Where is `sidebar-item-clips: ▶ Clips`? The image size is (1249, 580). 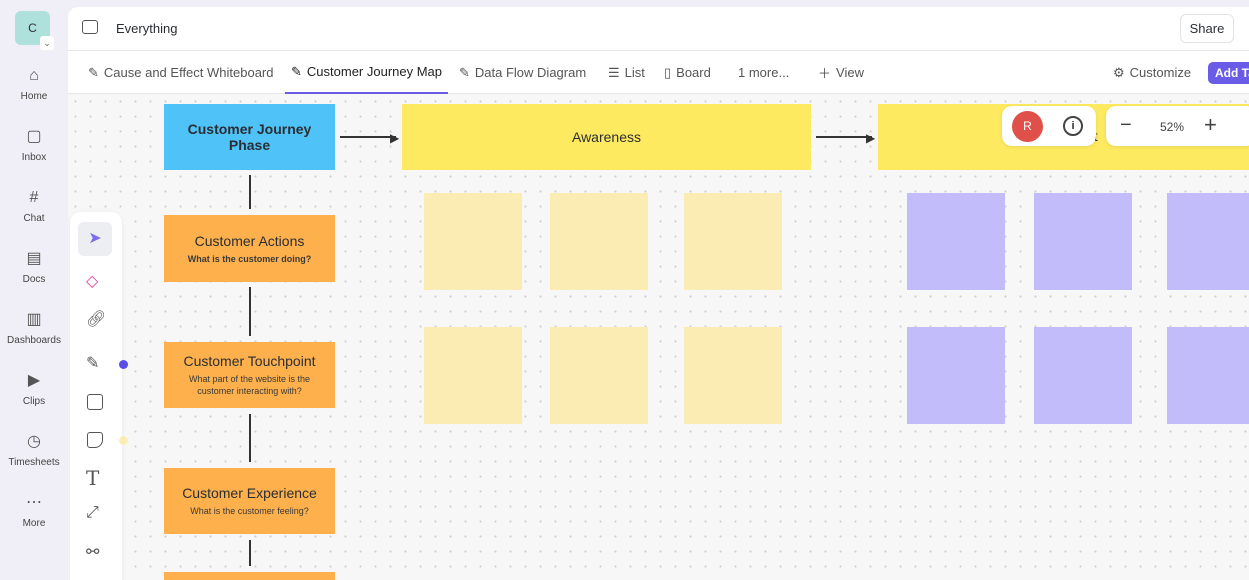
sidebar-item-clips: ▶ Clips is located at coordinates (34, 389).